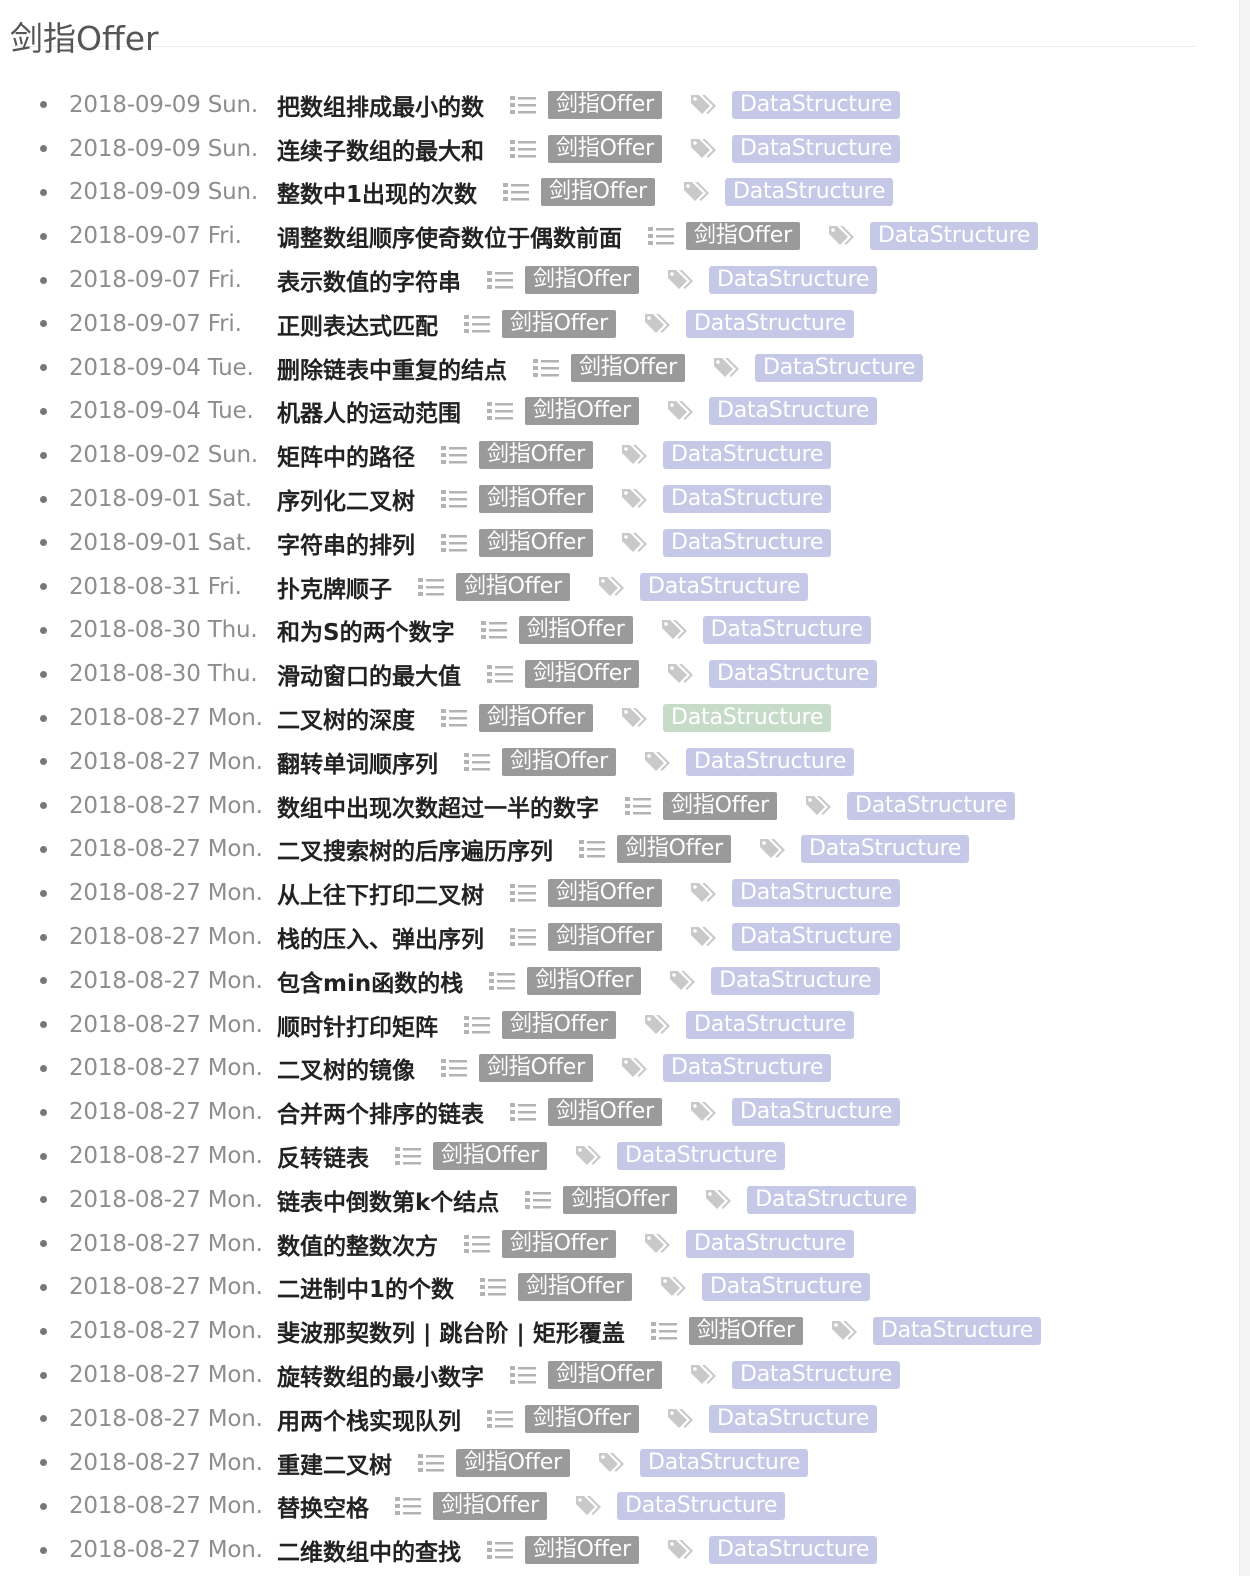 The width and height of the screenshot is (1250, 1576). I want to click on post-title-link: 从上往下打印二叉树, so click(380, 893).